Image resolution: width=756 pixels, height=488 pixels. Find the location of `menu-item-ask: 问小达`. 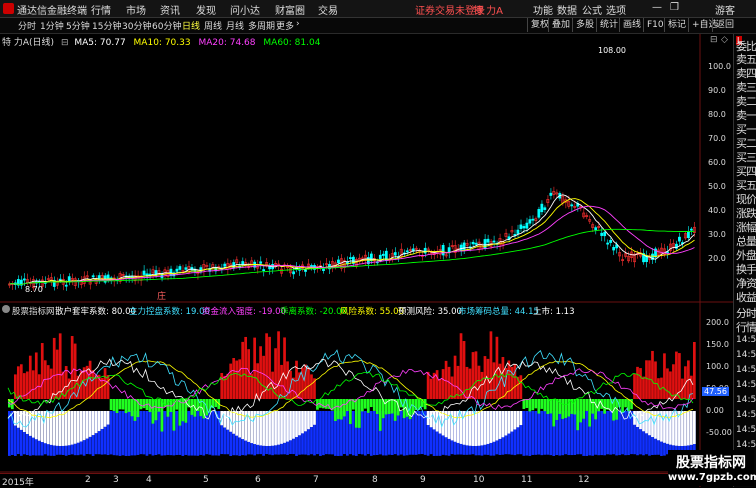

menu-item-ask: 问小达 is located at coordinates (245, 9).